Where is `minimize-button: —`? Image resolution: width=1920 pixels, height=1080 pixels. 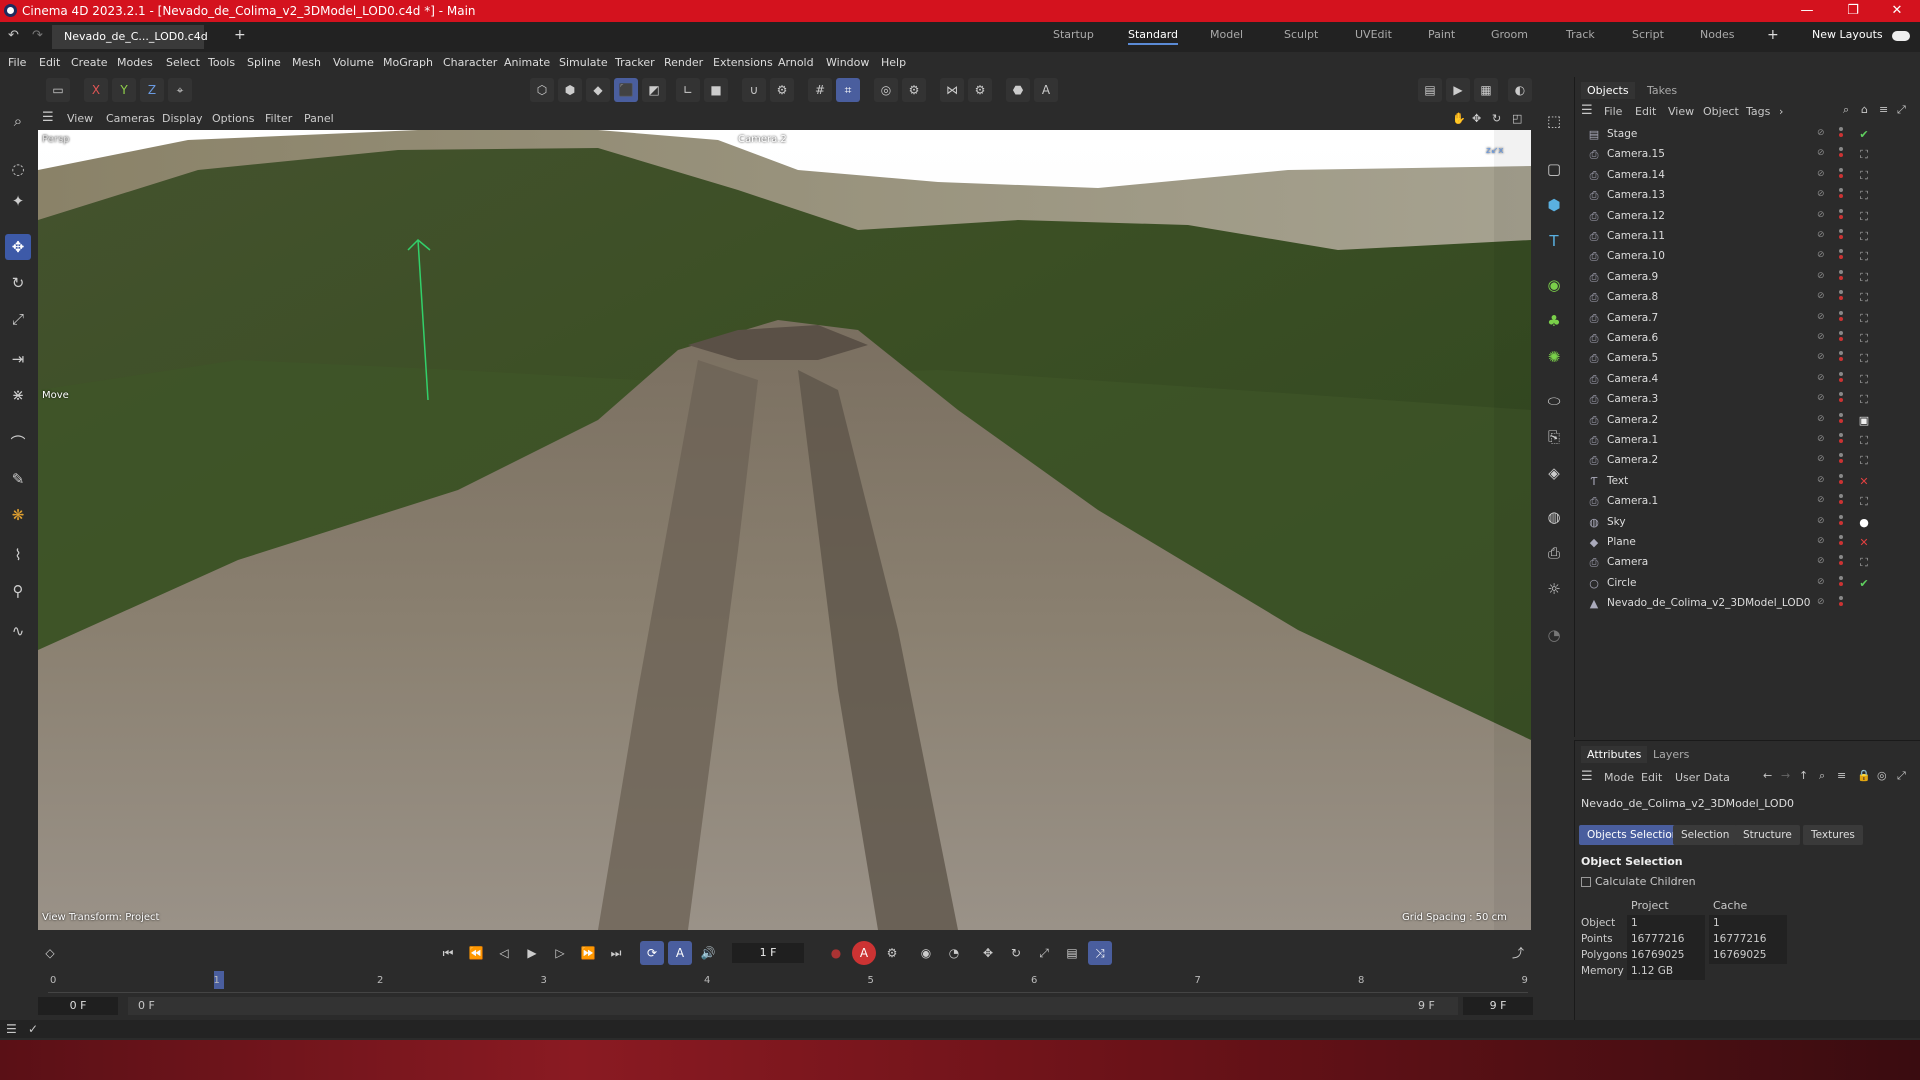
minimize-button: — is located at coordinates (1807, 11).